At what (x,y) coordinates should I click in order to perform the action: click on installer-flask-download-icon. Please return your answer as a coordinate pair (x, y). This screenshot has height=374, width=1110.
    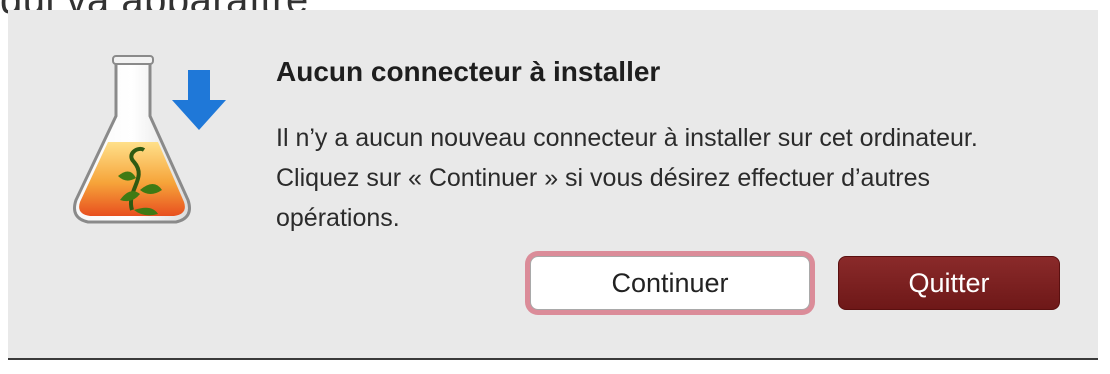
    Looking at the image, I should click on (149, 139).